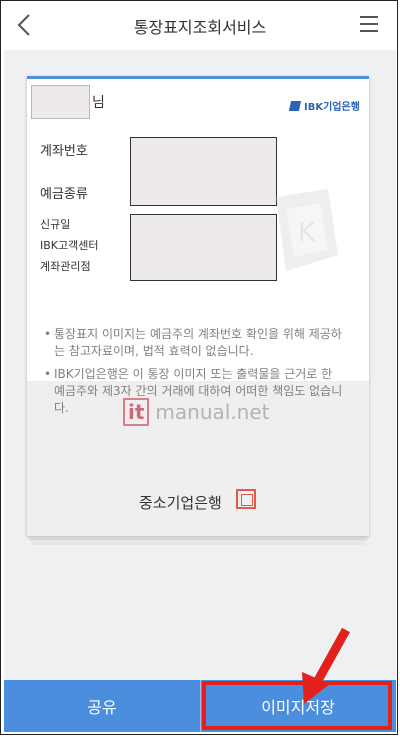 This screenshot has width=400, height=737. I want to click on ibk-logo-mark-icon, so click(295, 105).